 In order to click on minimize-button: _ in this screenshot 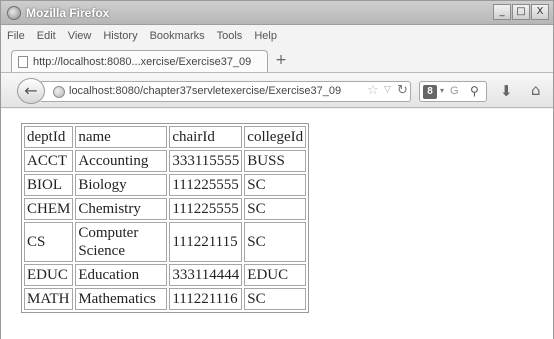, I will do `click(502, 12)`.